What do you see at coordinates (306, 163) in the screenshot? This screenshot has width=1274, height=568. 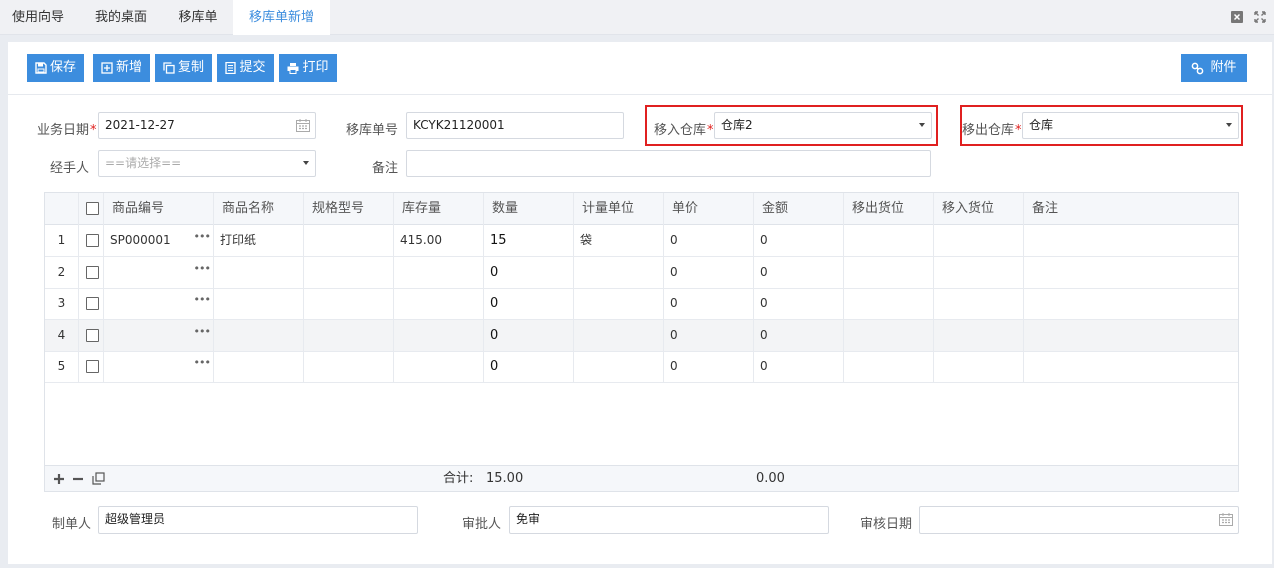 I see `chevron-down-icon` at bounding box center [306, 163].